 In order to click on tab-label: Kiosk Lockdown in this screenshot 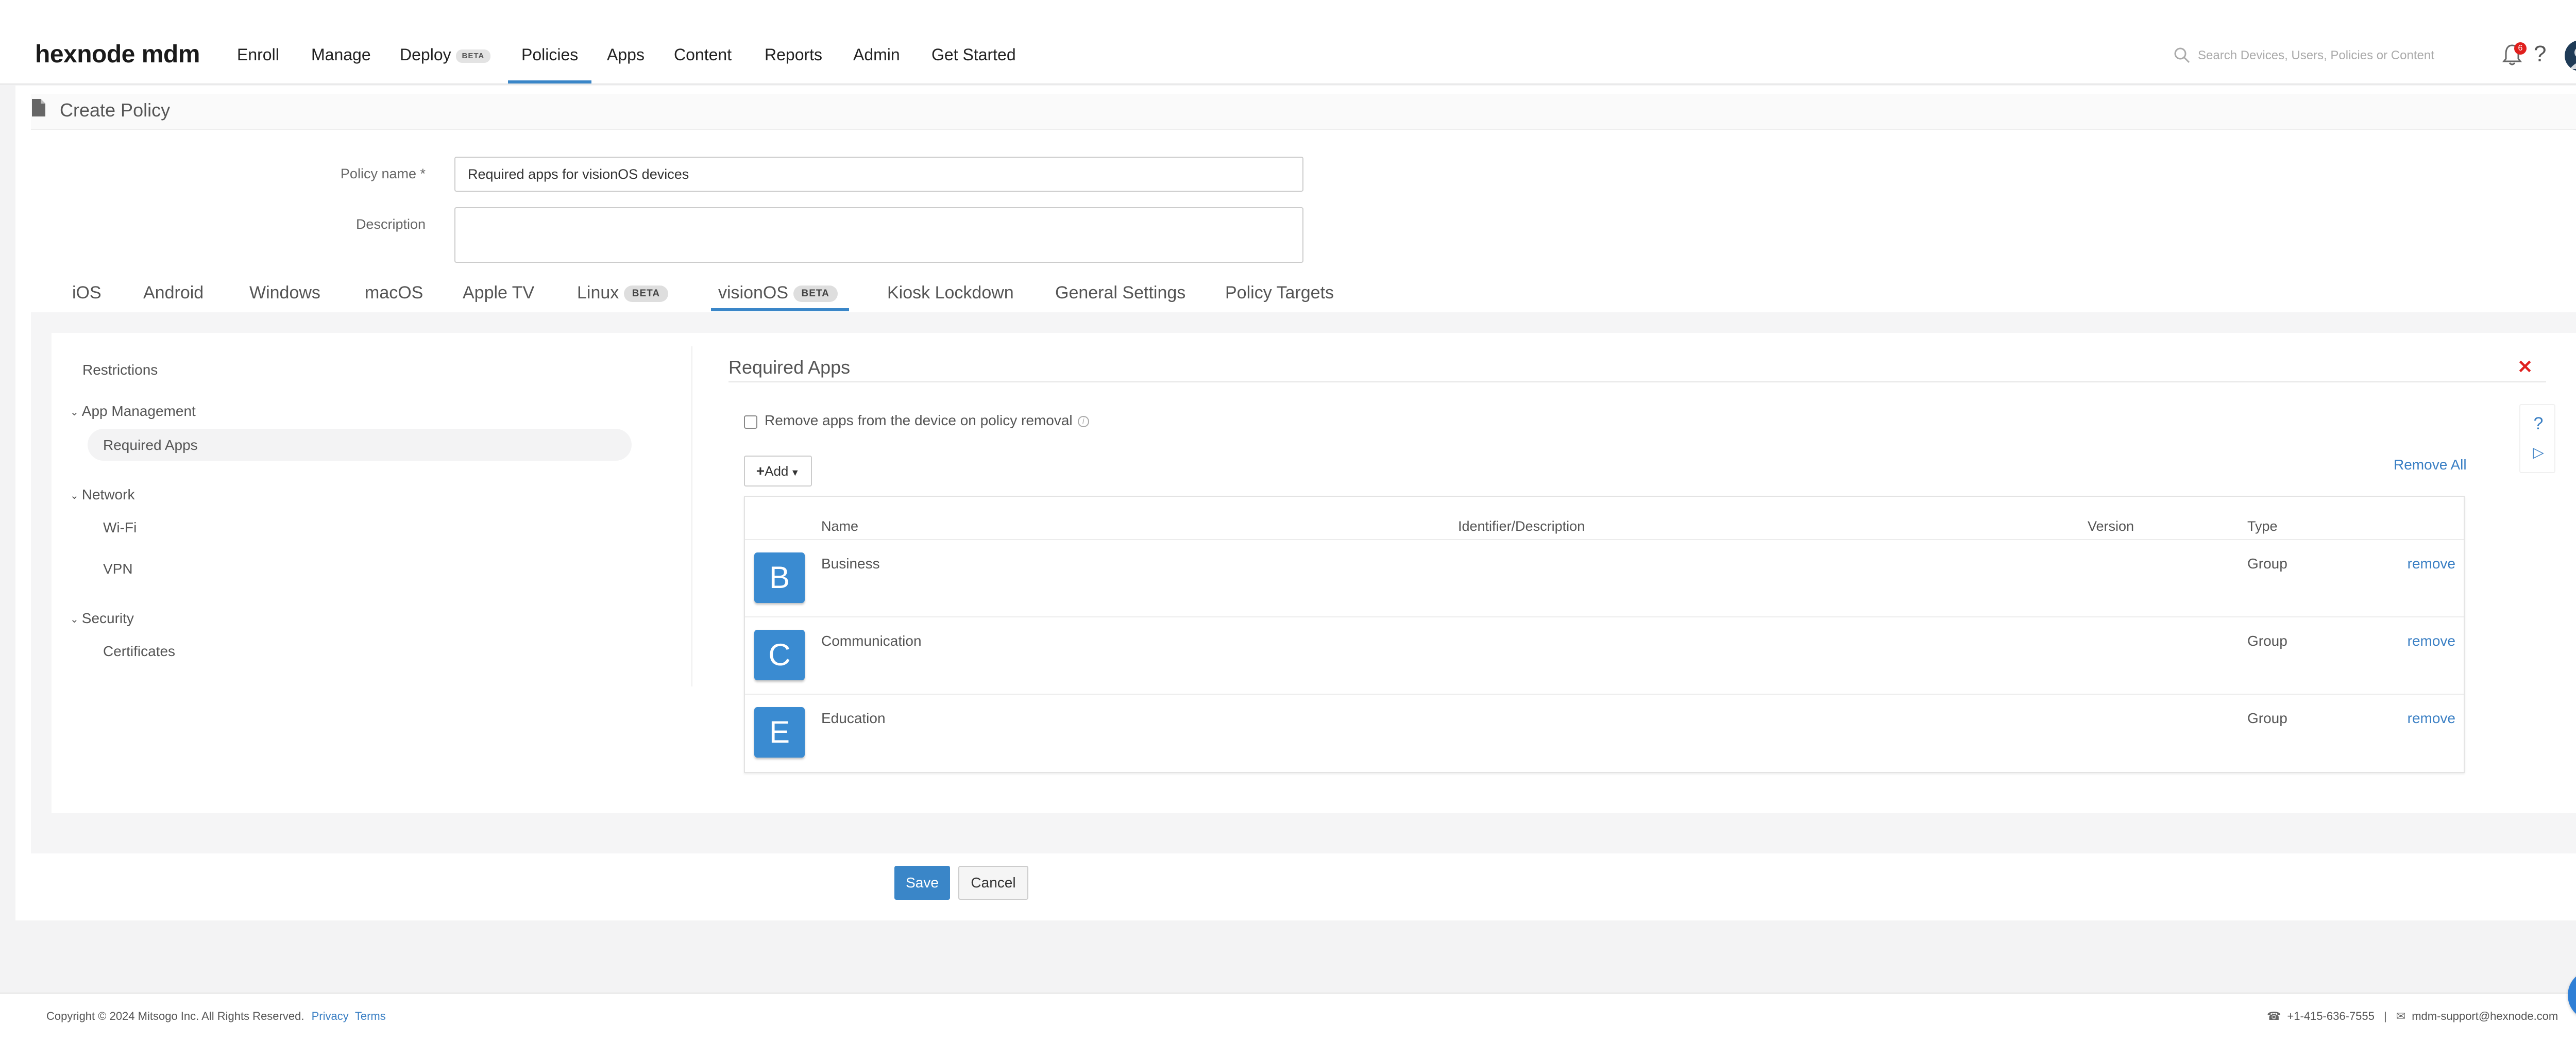, I will do `click(951, 293)`.